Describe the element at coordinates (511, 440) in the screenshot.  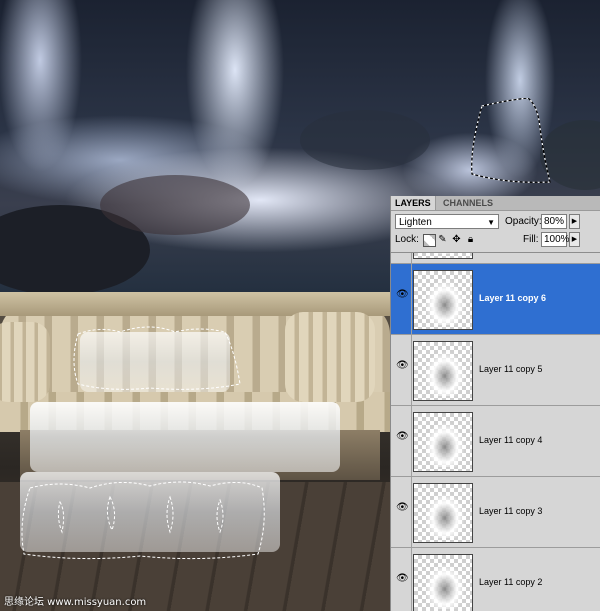
I see `layer-name: Layer 11 copy 4` at that location.